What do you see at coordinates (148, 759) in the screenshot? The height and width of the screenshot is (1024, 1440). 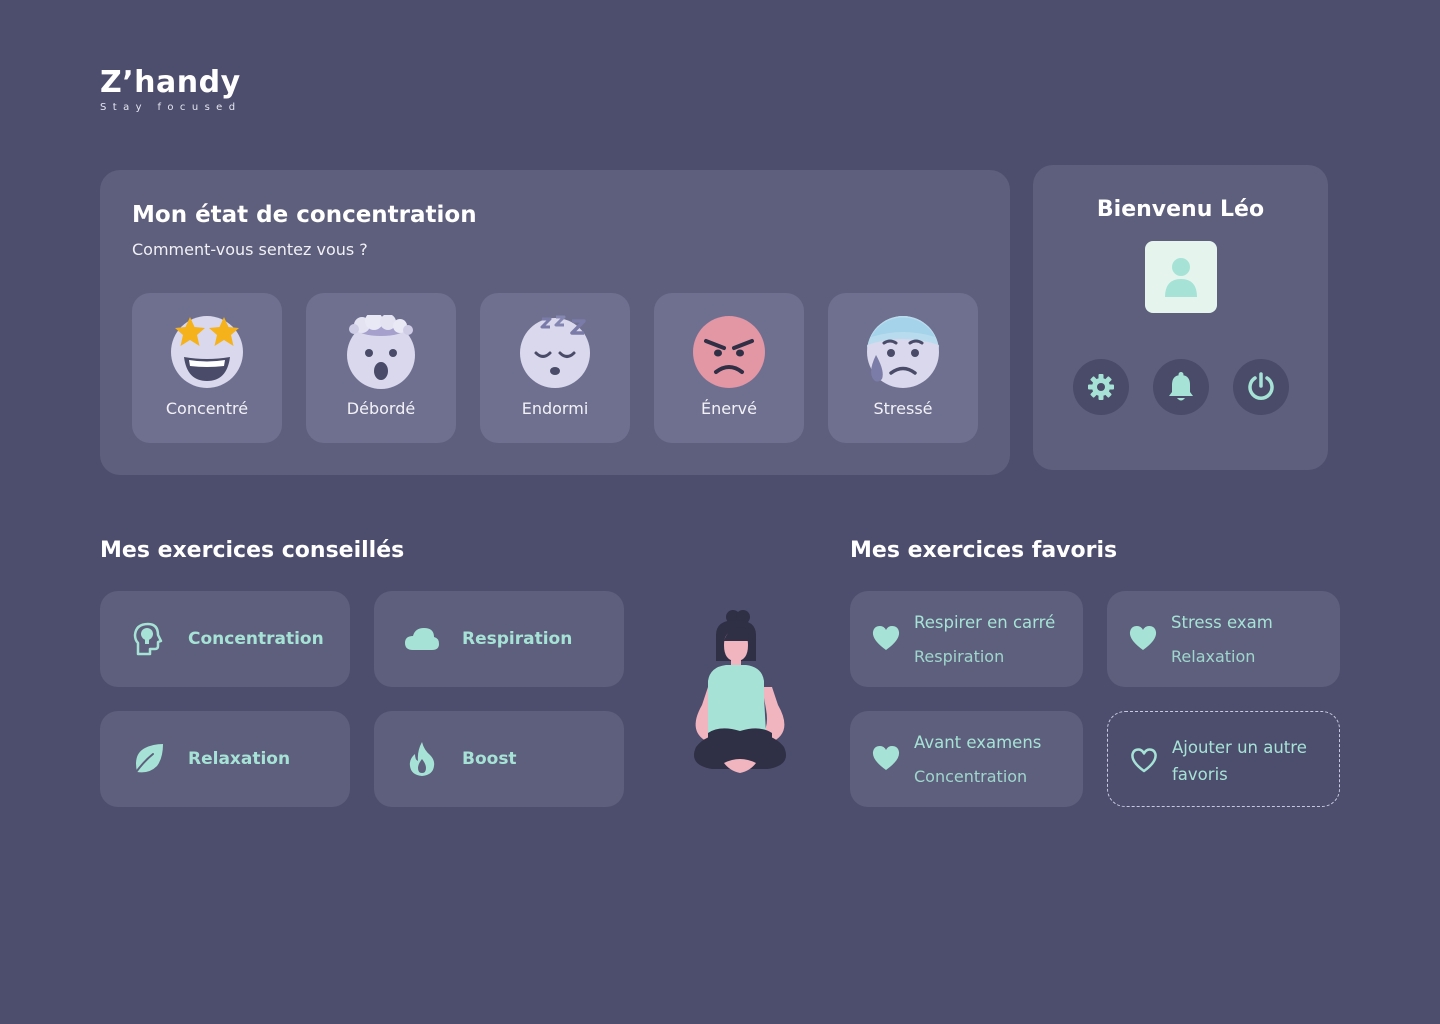 I see `leaf-icon` at bounding box center [148, 759].